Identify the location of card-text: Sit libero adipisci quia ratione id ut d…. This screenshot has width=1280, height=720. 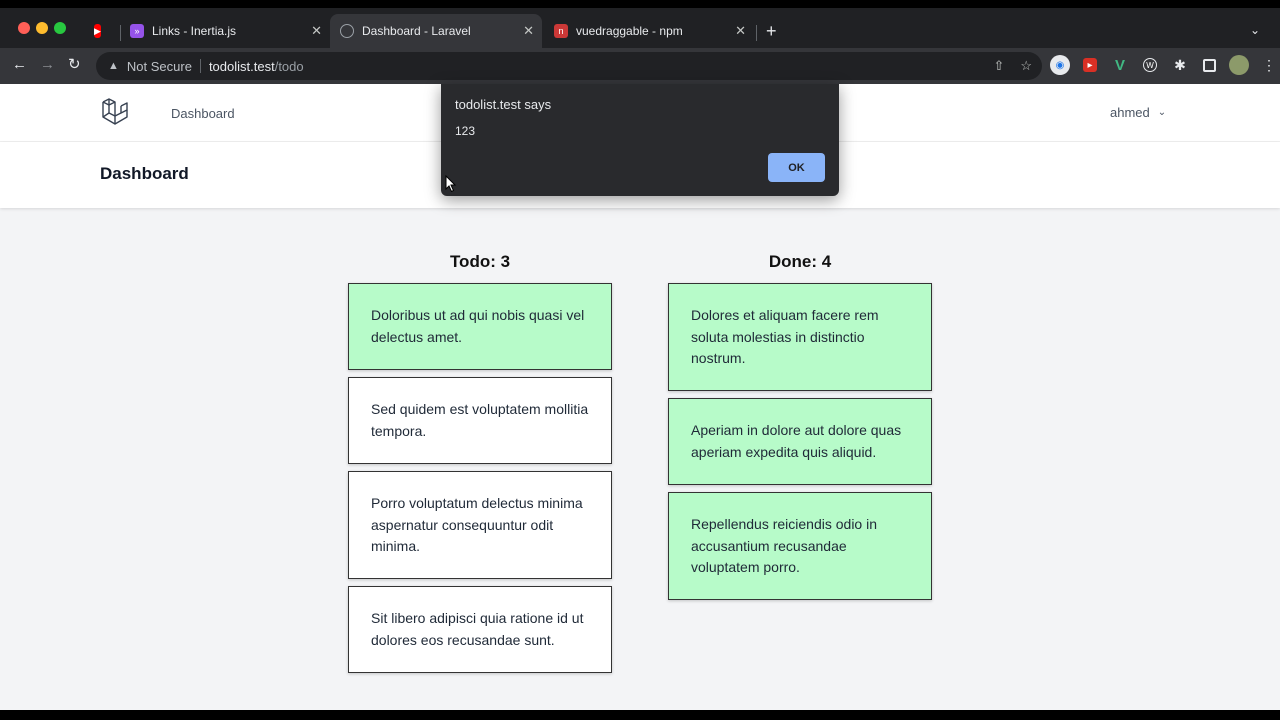
(477, 629).